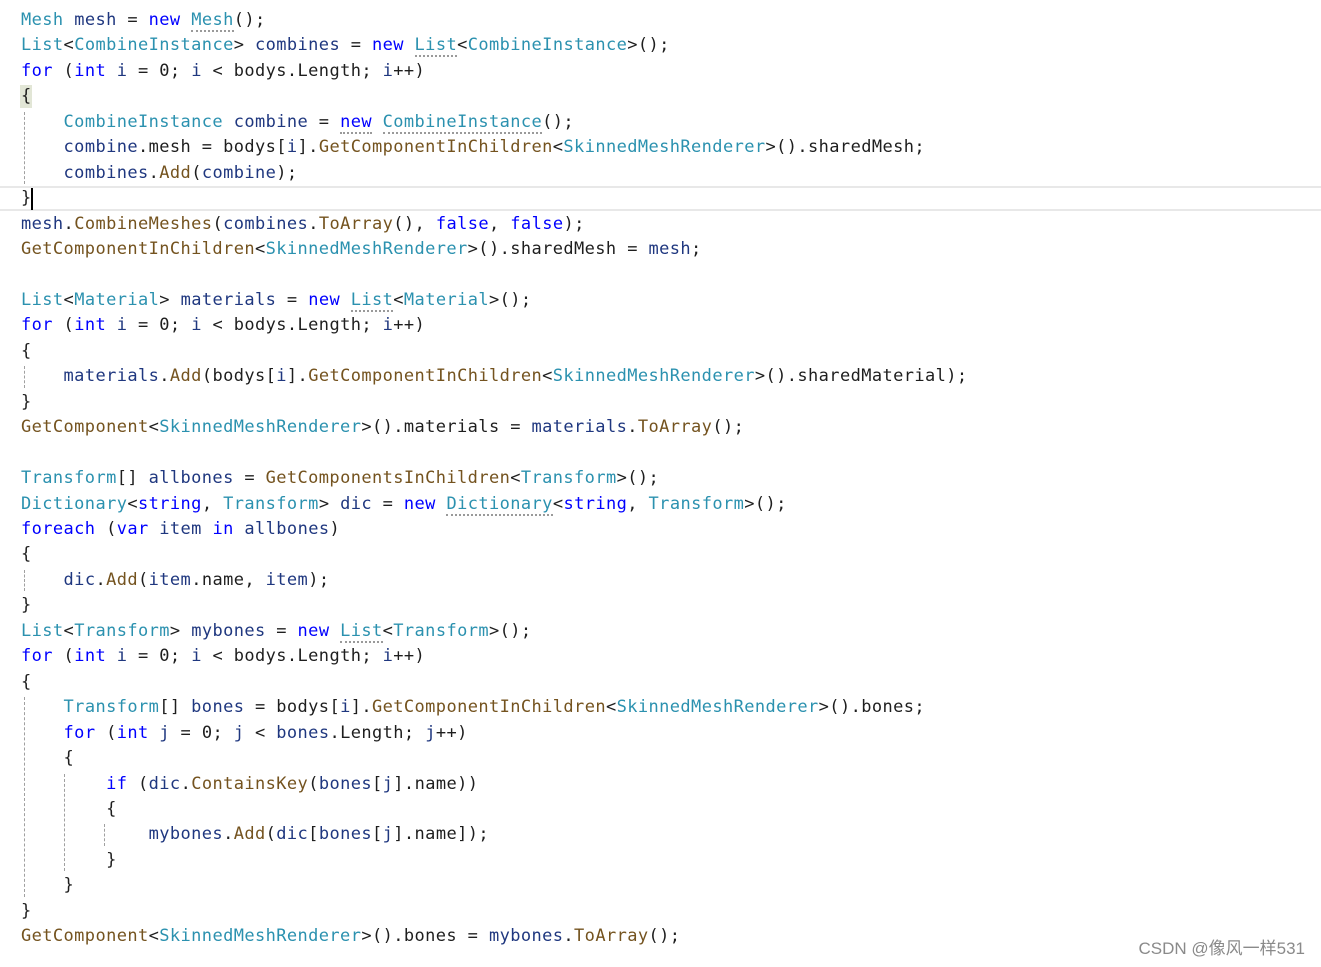  What do you see at coordinates (292, 70) in the screenshot?
I see `code-token: < bodys.Length;` at bounding box center [292, 70].